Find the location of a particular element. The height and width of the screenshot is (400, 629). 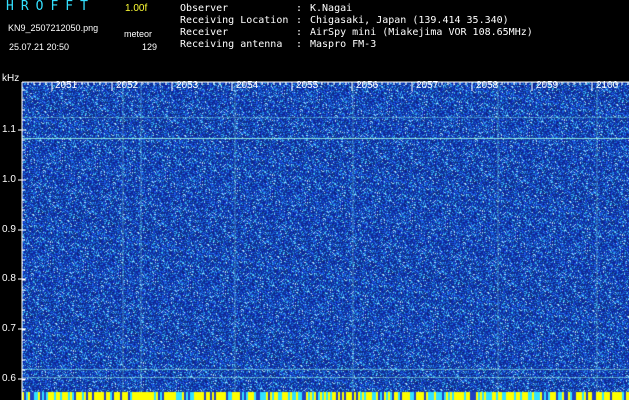

x-tick-label: 2055 is located at coordinates (307, 85).